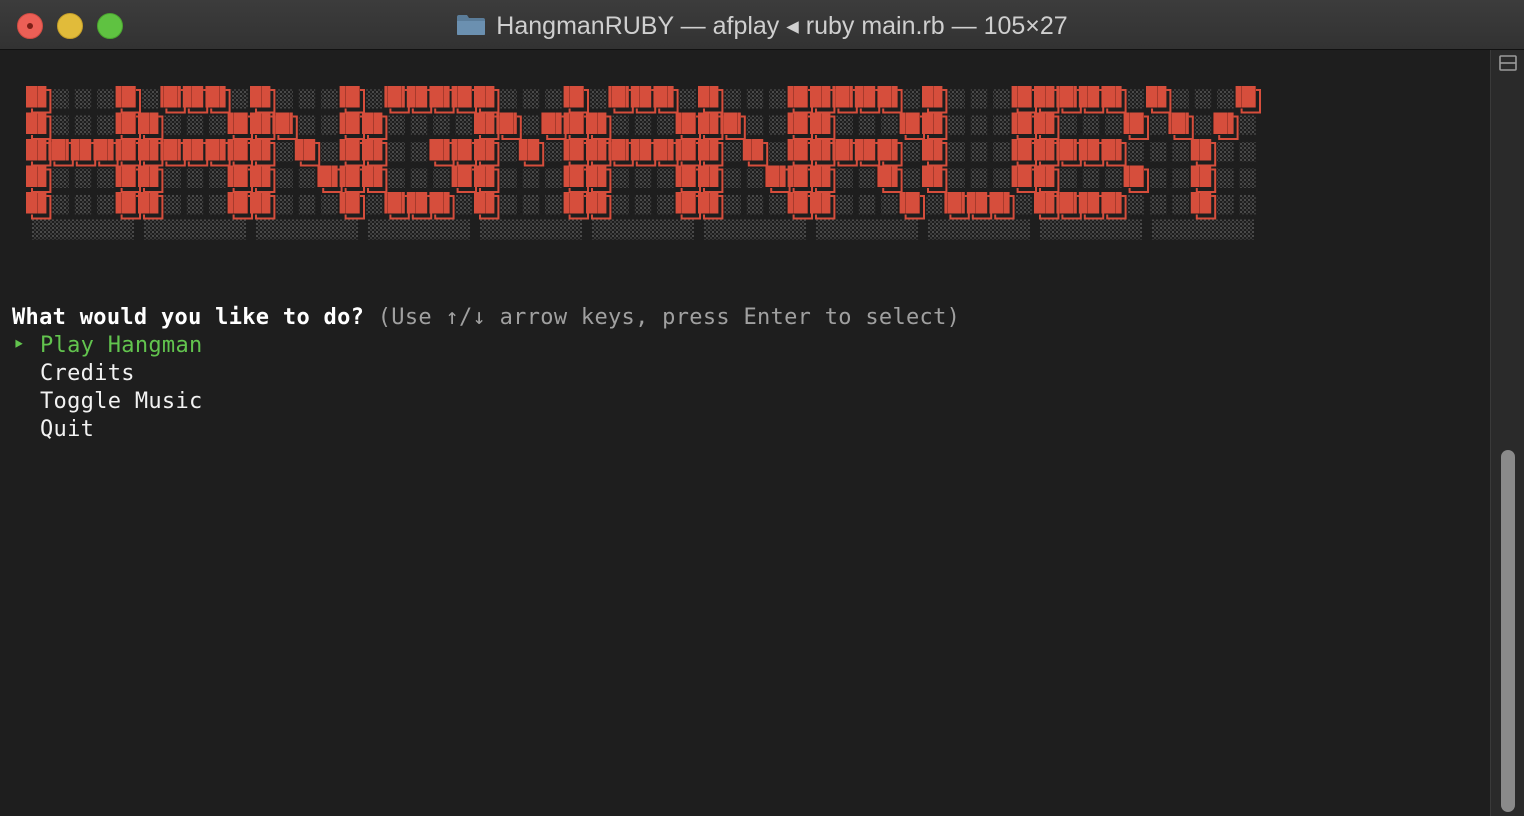  I want to click on menu-item-play-hangman: ‣ Play Hangman, so click(107, 346).